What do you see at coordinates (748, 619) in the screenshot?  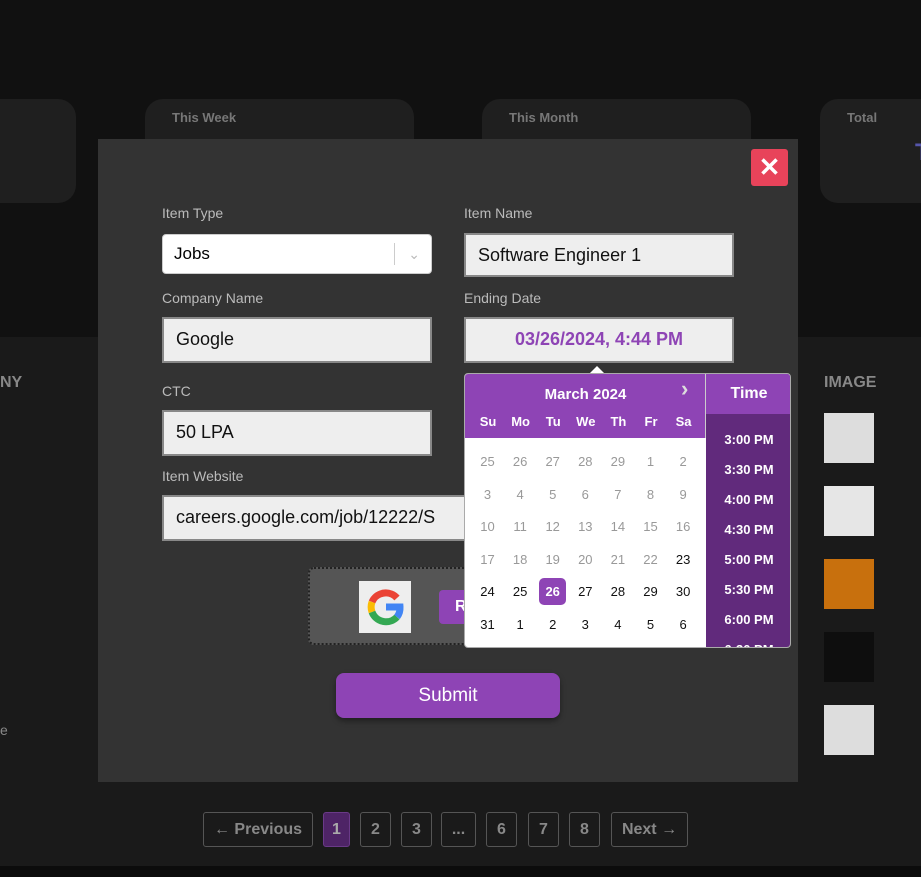 I see `time-option: 6:00 PM` at bounding box center [748, 619].